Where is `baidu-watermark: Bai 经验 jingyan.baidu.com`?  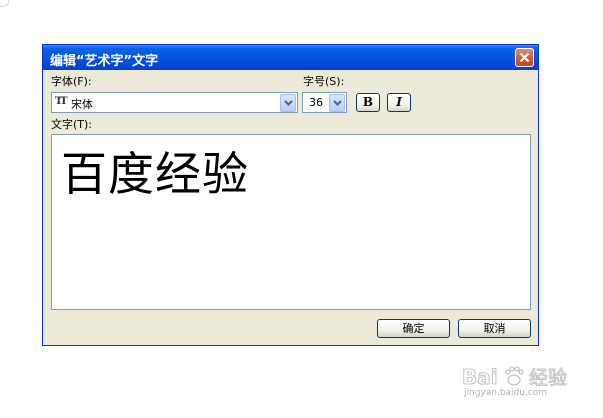
baidu-watermark: Bai 经验 jingyan.baidu.com is located at coordinates (524, 381).